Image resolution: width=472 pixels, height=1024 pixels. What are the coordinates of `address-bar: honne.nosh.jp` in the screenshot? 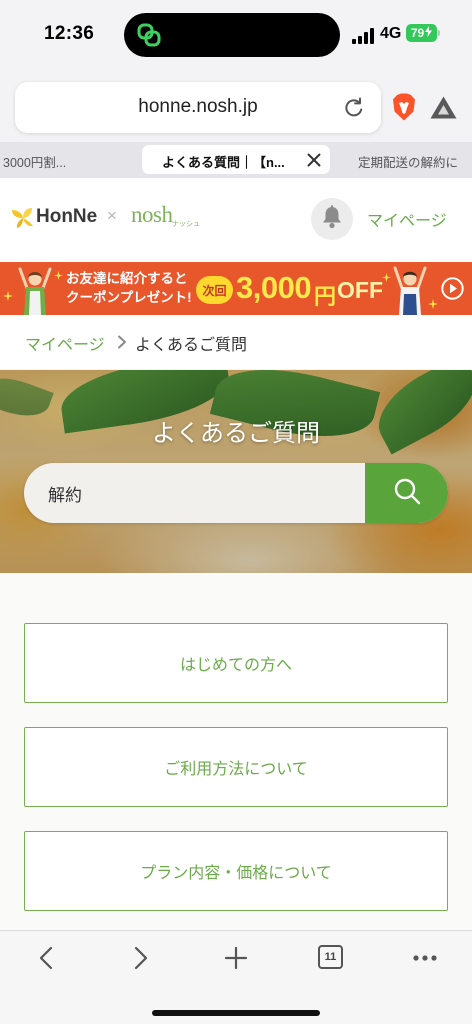 It's located at (198, 107).